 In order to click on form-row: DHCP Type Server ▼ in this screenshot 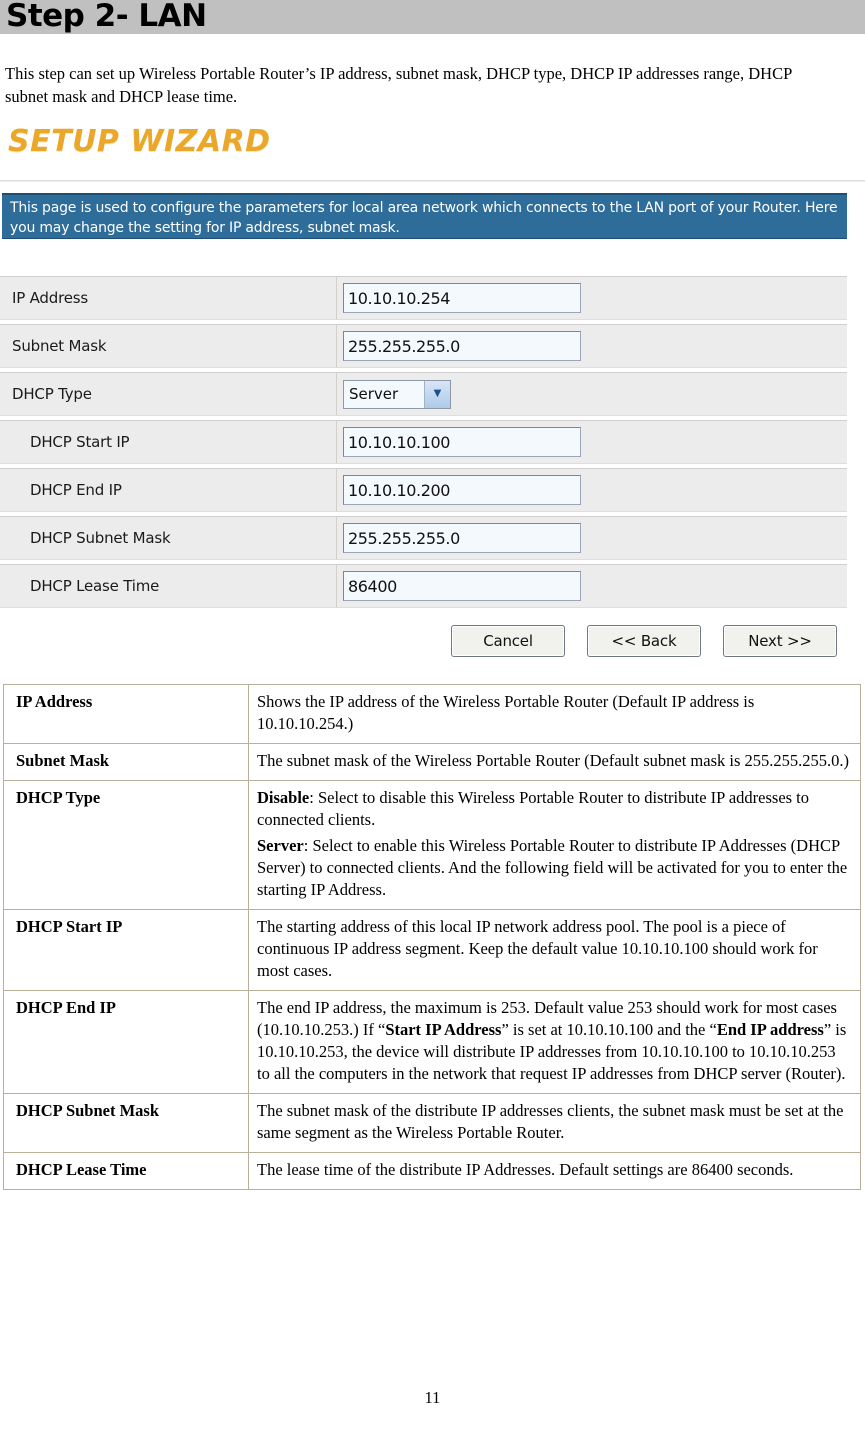, I will do `click(423, 394)`.